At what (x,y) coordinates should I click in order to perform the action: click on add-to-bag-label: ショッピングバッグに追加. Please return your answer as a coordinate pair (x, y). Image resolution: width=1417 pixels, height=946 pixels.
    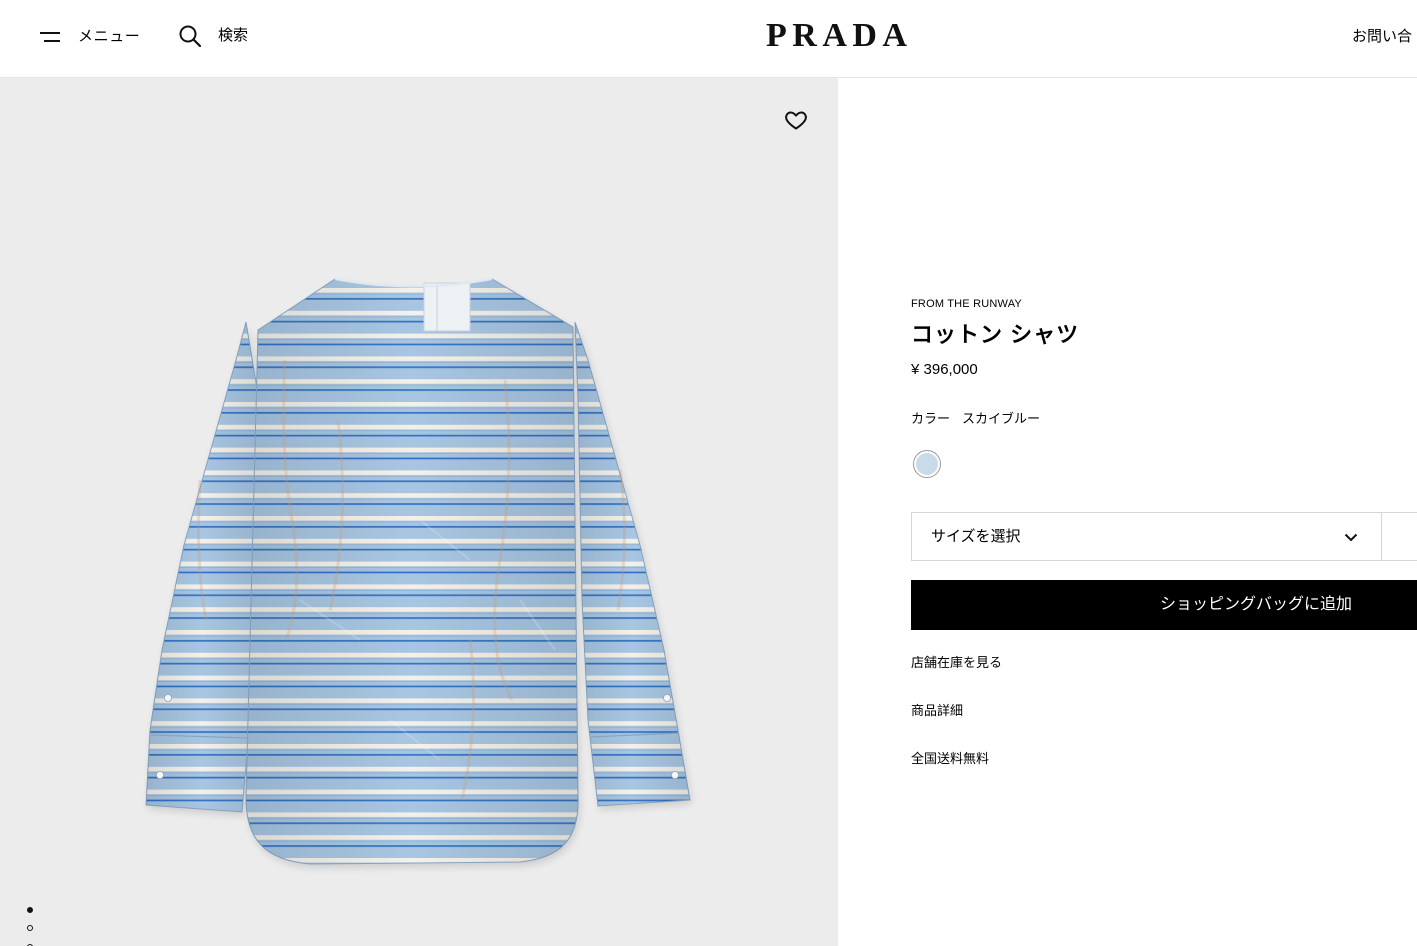
    Looking at the image, I should click on (1256, 604).